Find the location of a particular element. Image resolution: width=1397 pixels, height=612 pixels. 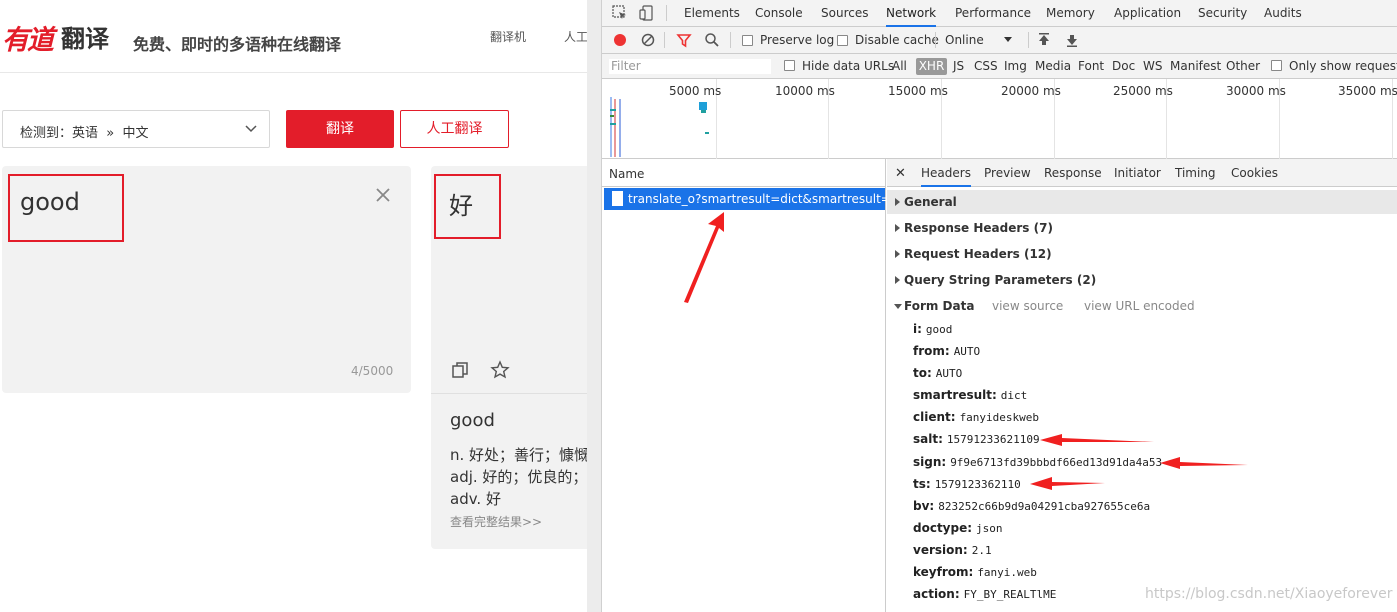

filter-type-media: Media is located at coordinates (1053, 66).